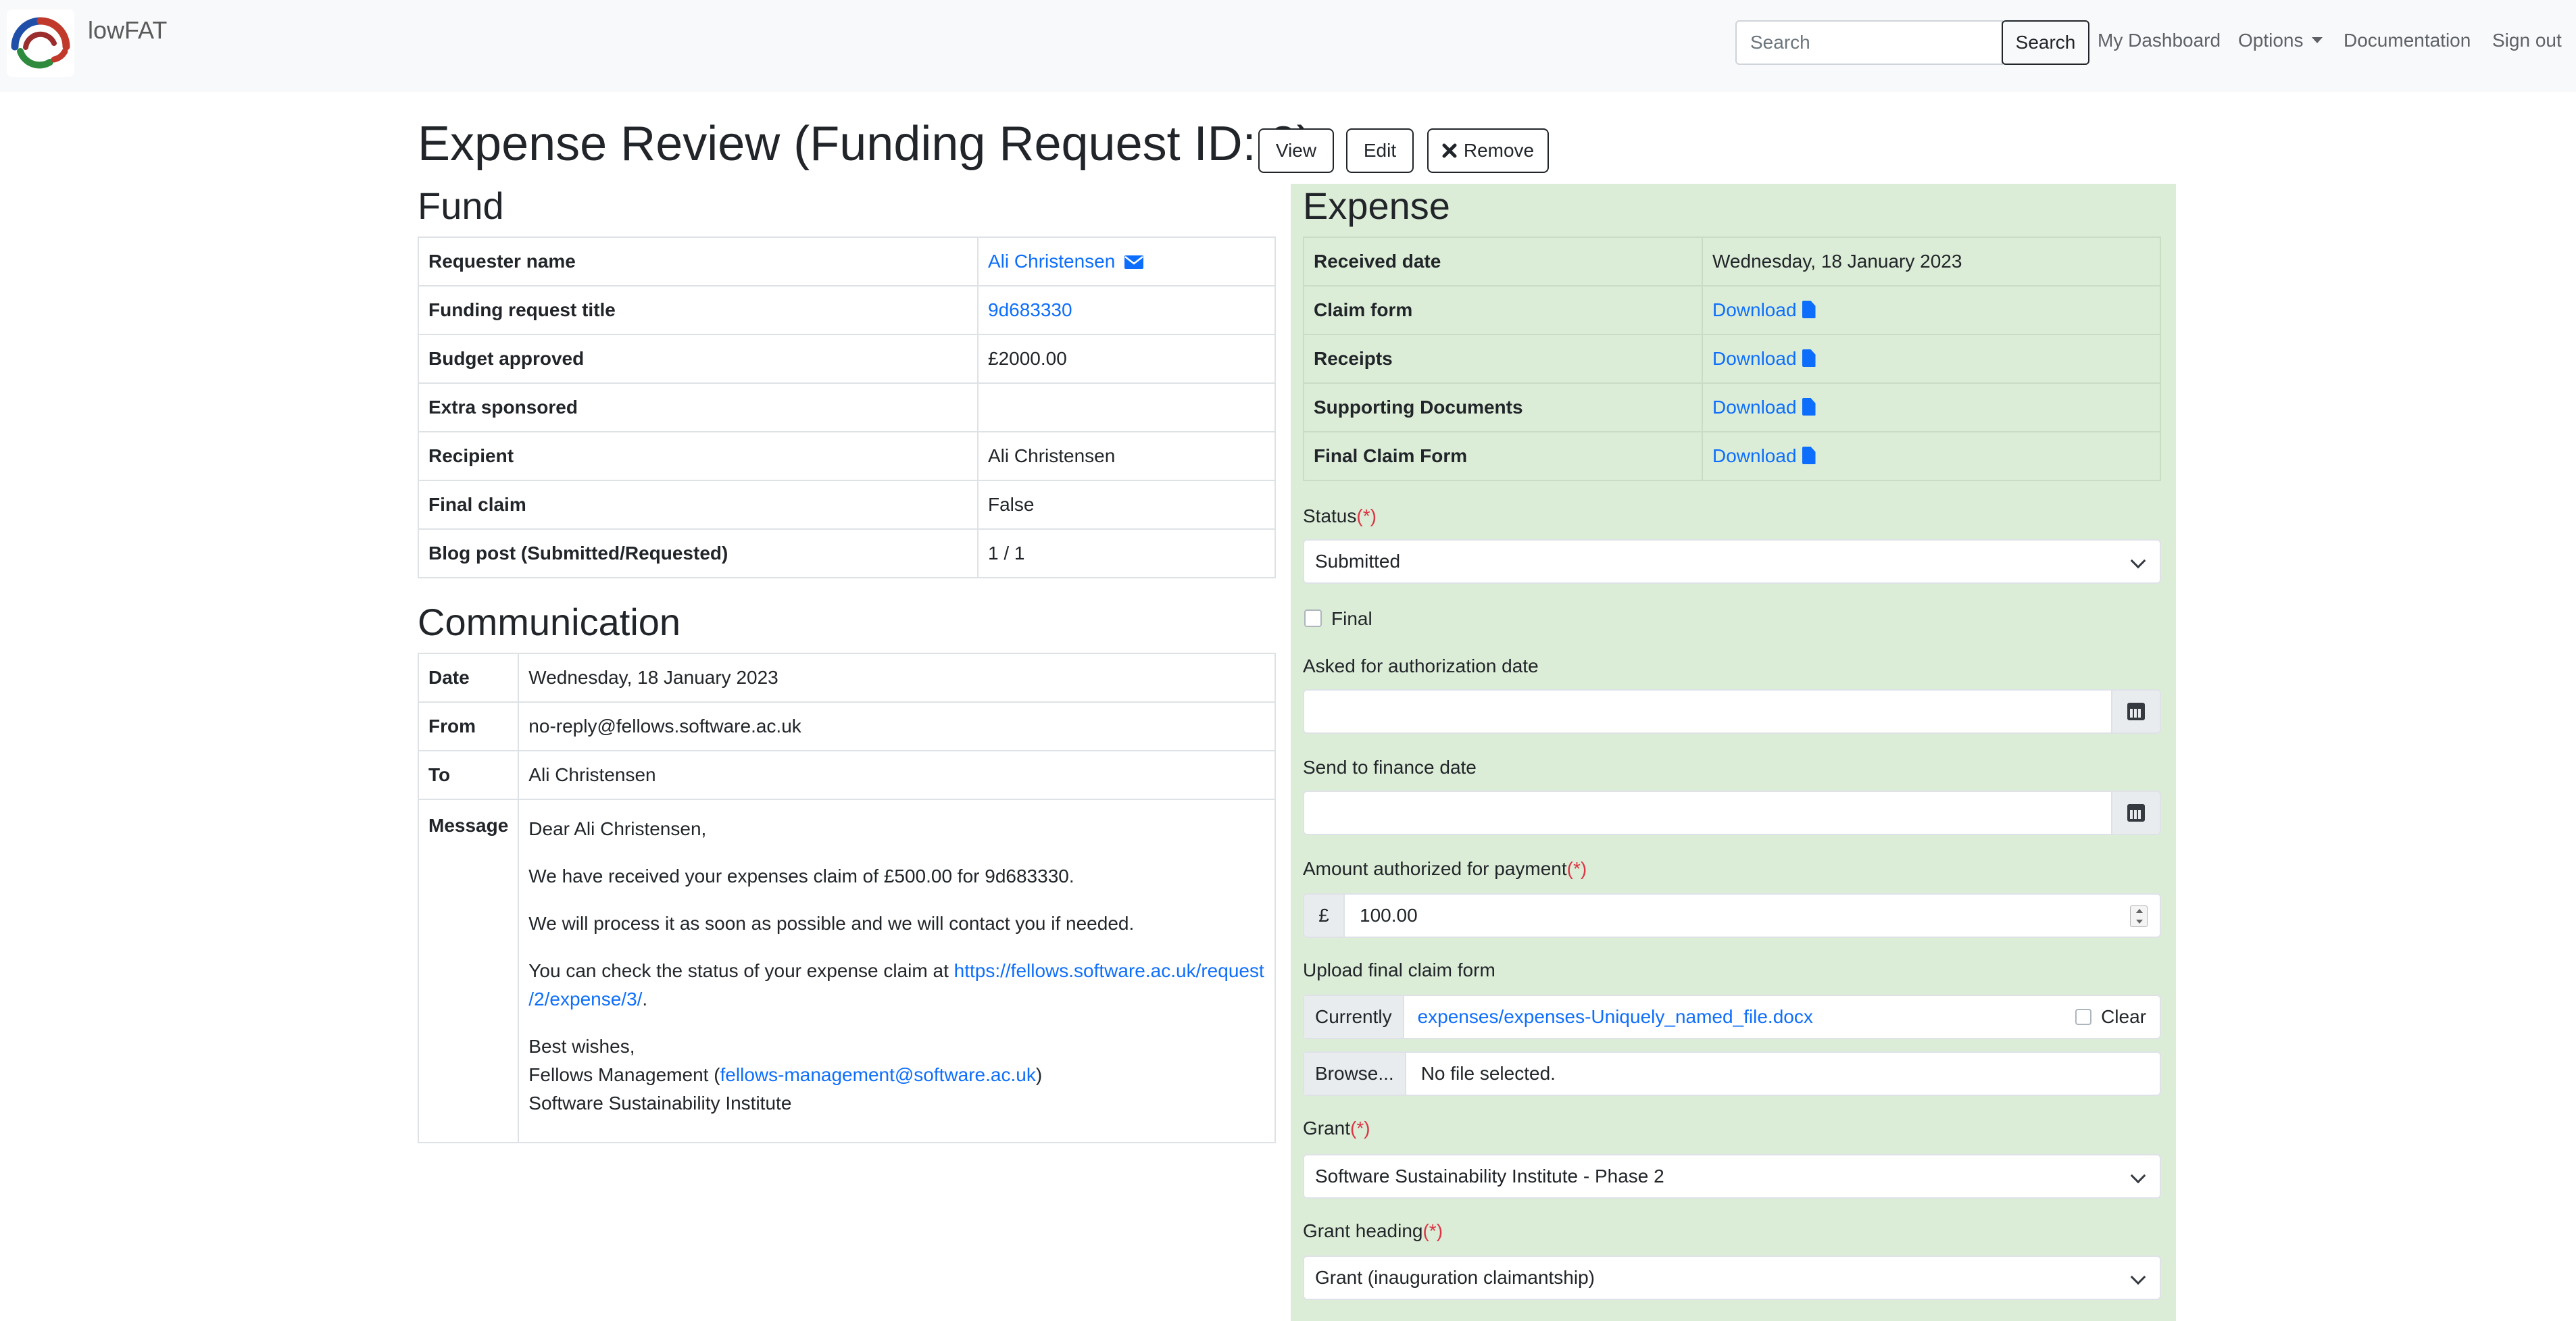  Describe the element at coordinates (1030, 309) in the screenshot. I see `funding-request-link: 9d683330` at that location.